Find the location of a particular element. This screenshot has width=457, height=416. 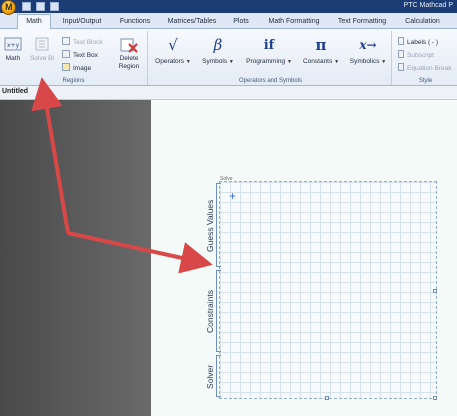

resize-handle-right is located at coordinates (435, 291).